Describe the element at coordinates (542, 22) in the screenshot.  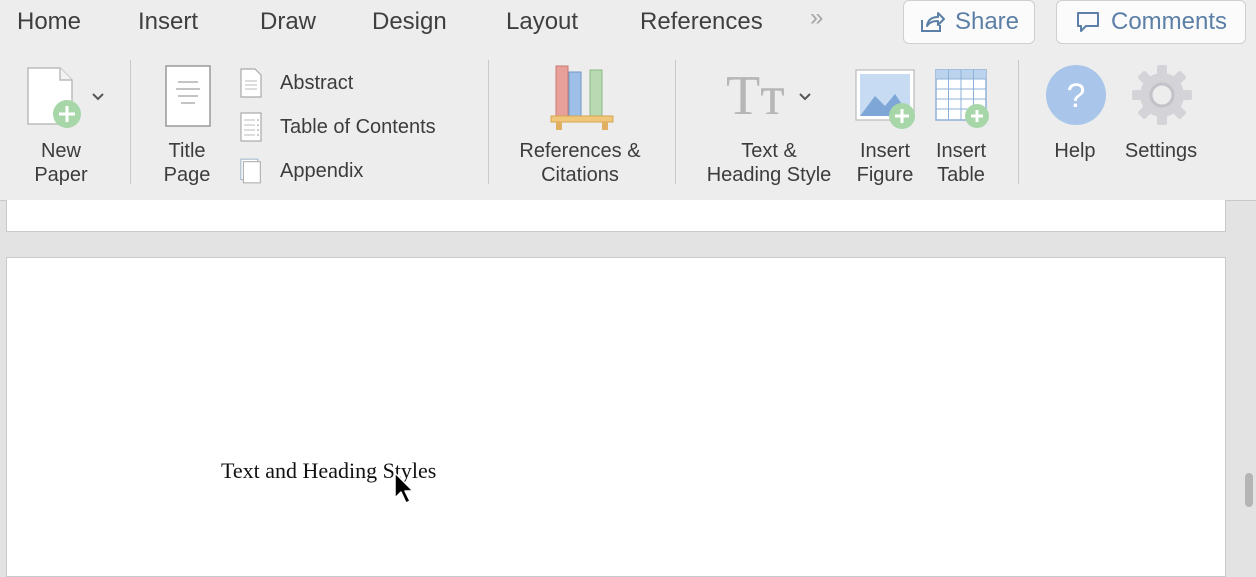
I see `tab-layout: Layout` at that location.